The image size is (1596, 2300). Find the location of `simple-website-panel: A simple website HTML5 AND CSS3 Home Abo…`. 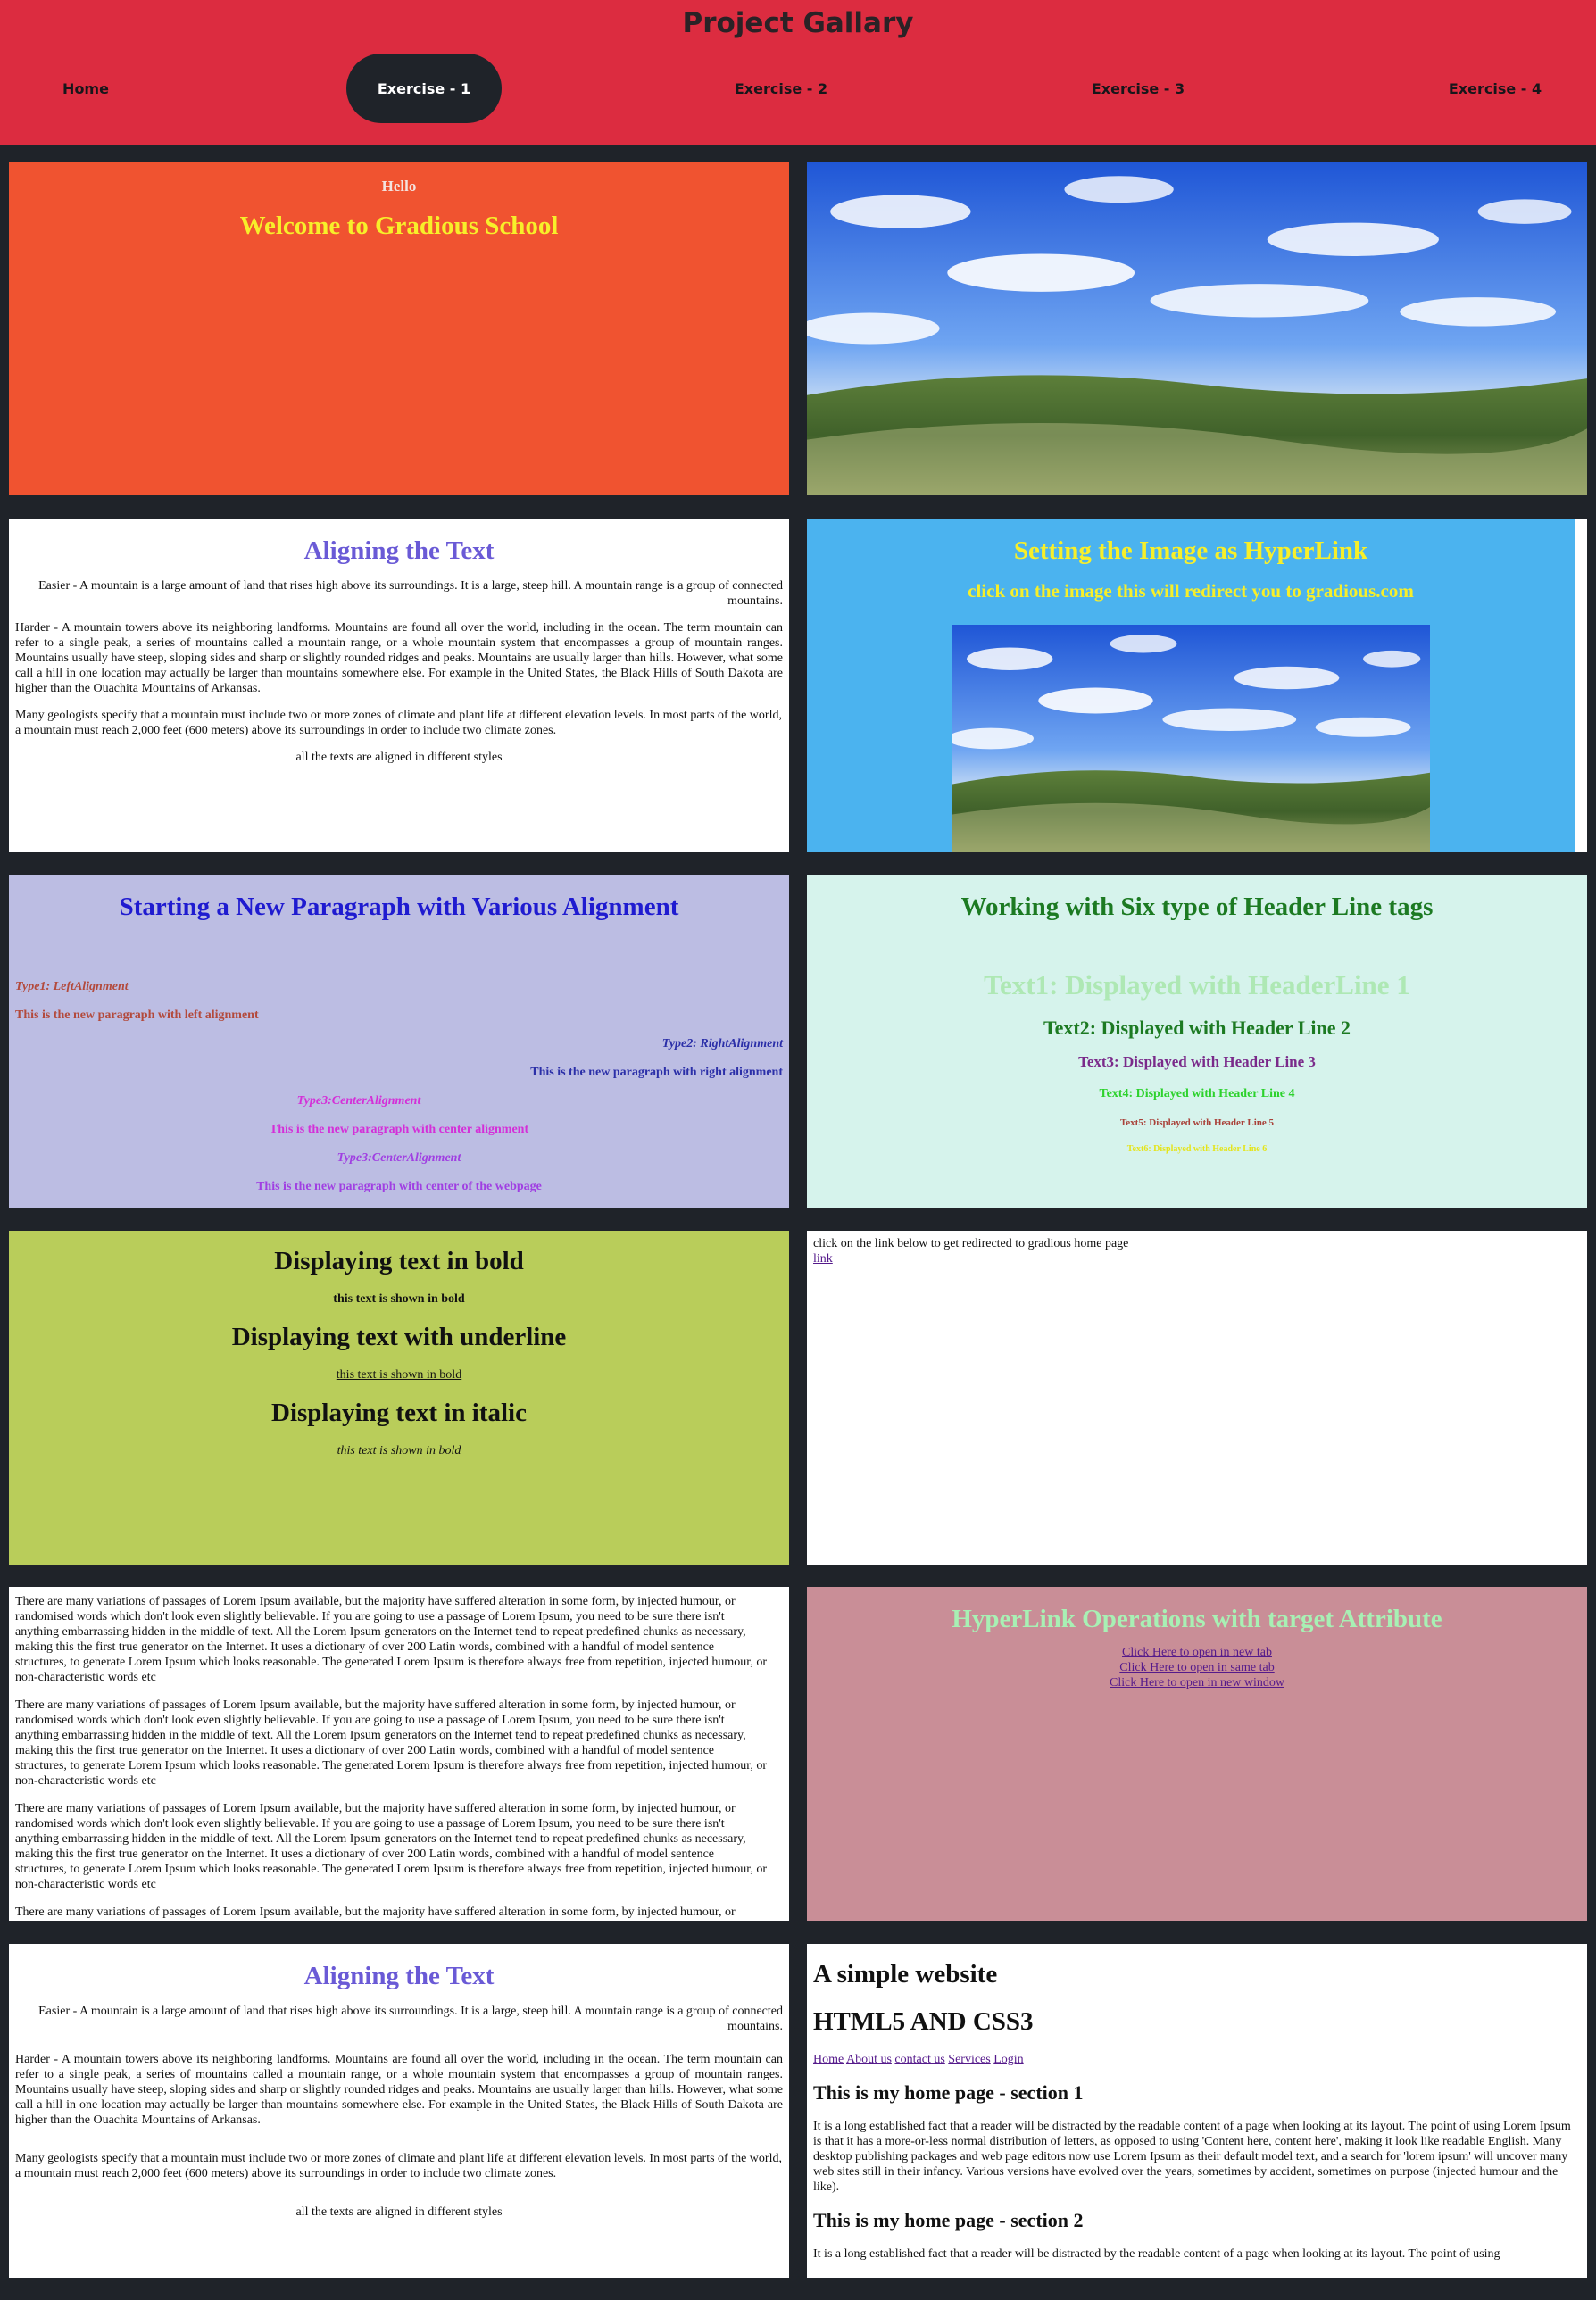

simple-website-panel: A simple website HTML5 AND CSS3 Home Abo… is located at coordinates (1197, 2111).